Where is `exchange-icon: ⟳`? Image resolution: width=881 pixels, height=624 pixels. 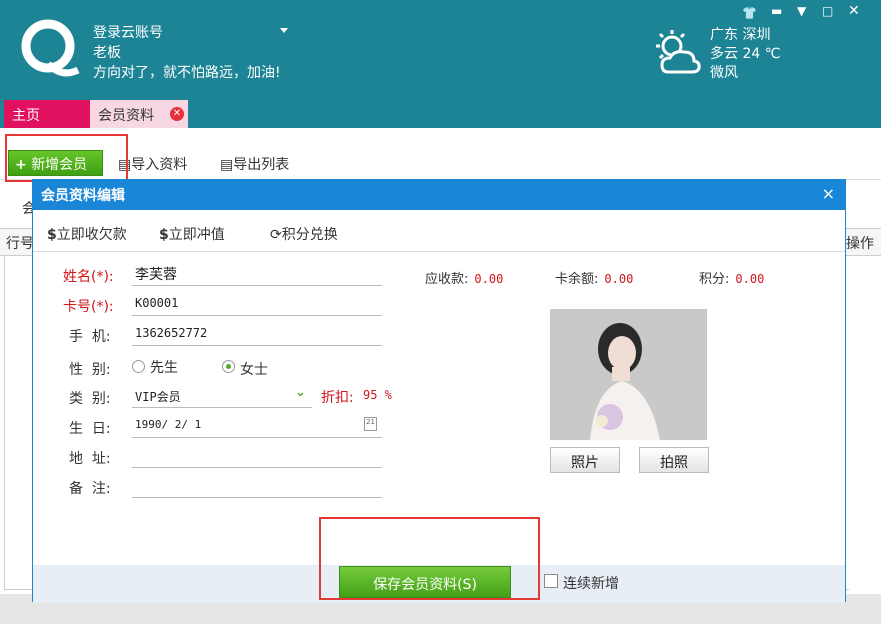 exchange-icon: ⟳ is located at coordinates (276, 235).